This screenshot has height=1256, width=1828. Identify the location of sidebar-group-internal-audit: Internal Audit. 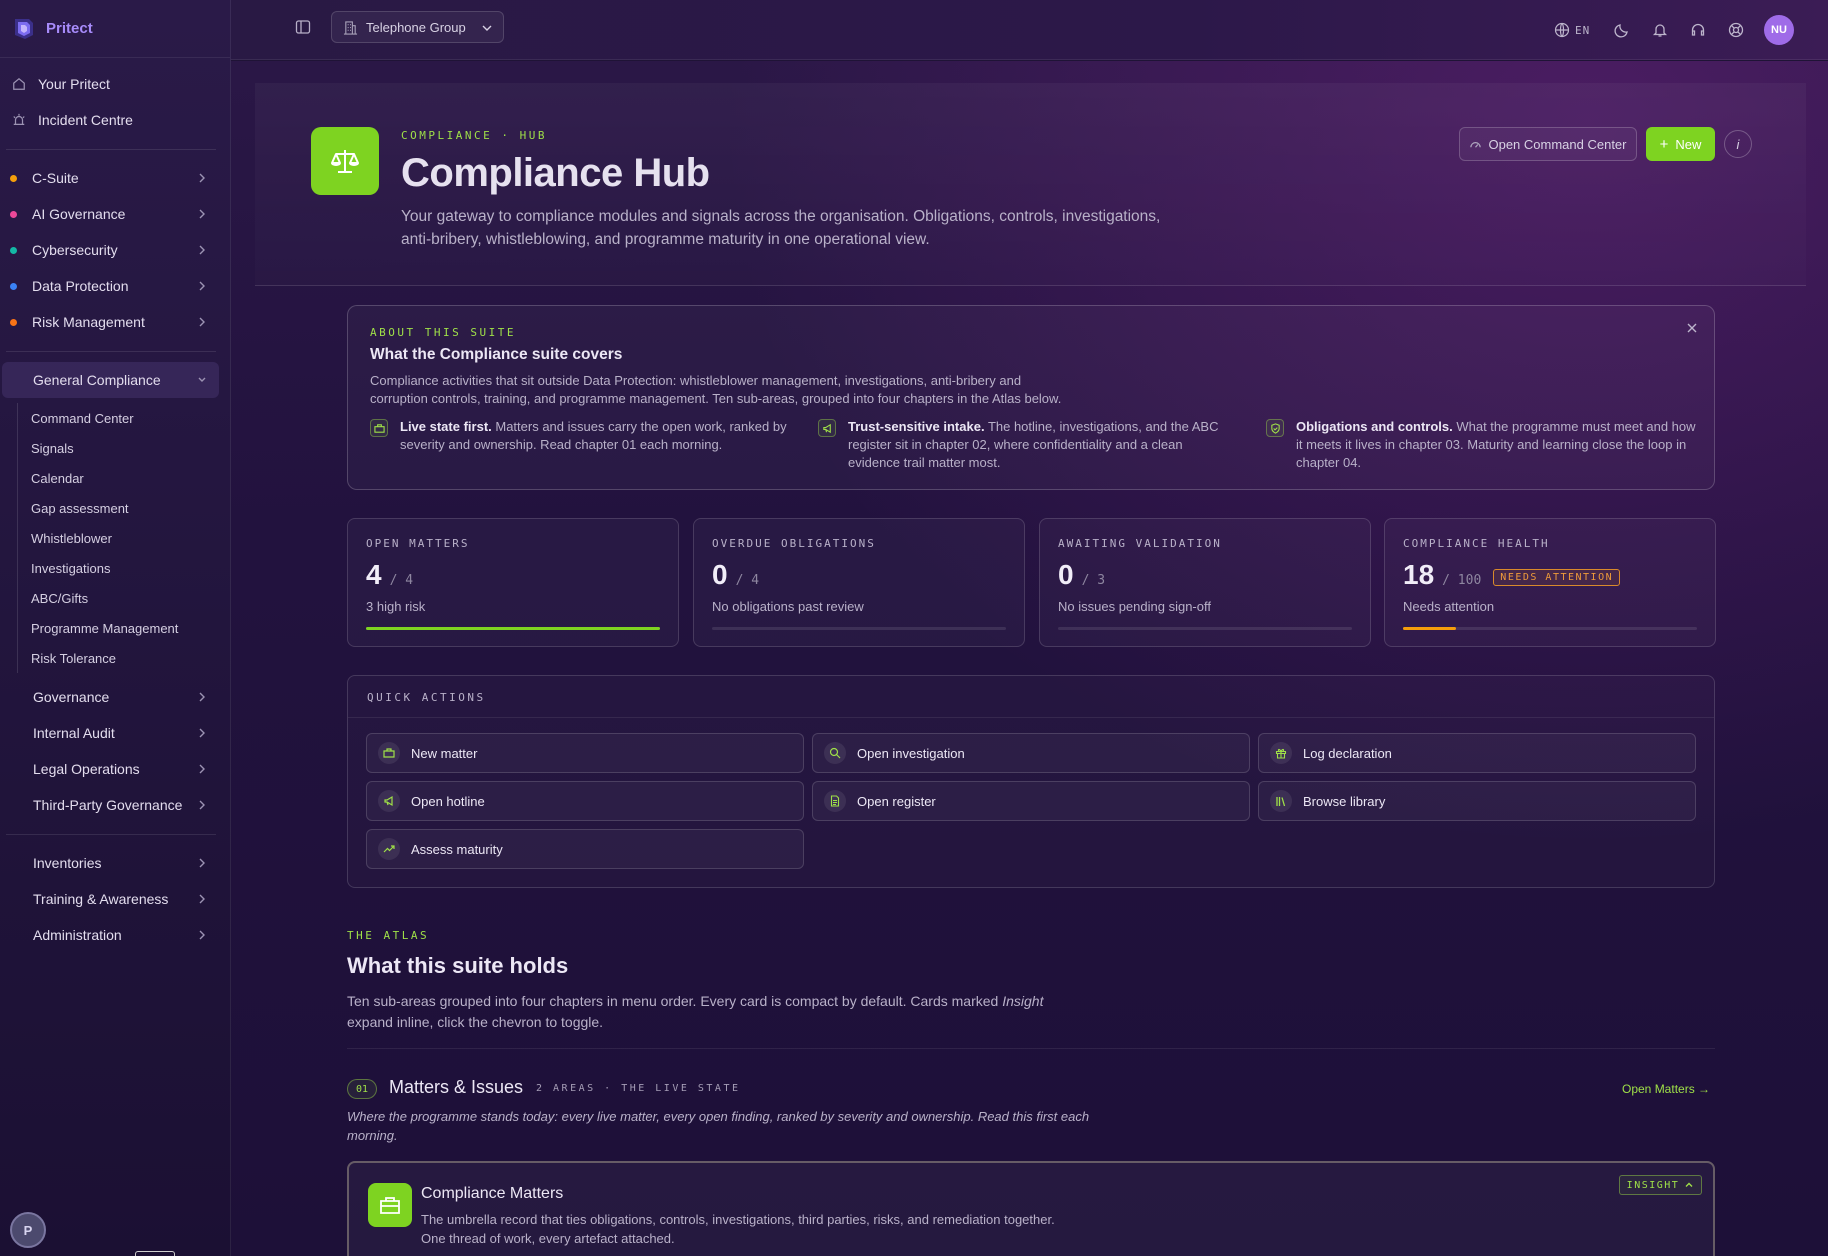
(115, 733).